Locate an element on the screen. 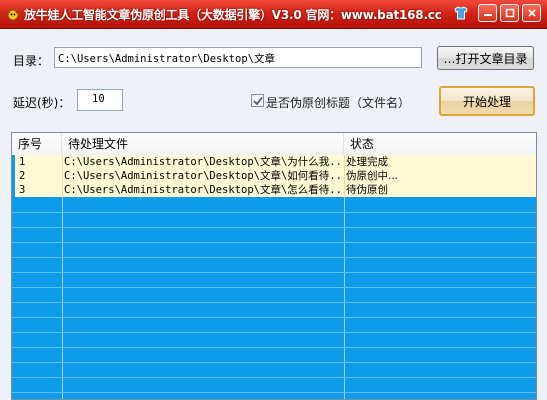 Image resolution: width=547 pixels, height=400 pixels. skin-shirt-icon is located at coordinates (460, 13).